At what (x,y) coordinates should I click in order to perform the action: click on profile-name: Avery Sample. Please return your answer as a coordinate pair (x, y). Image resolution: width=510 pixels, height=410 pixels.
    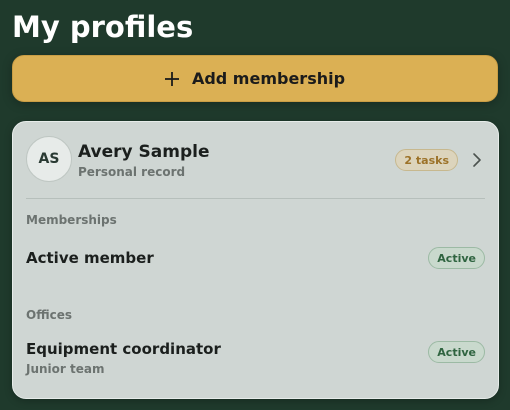
    Looking at the image, I should click on (144, 152).